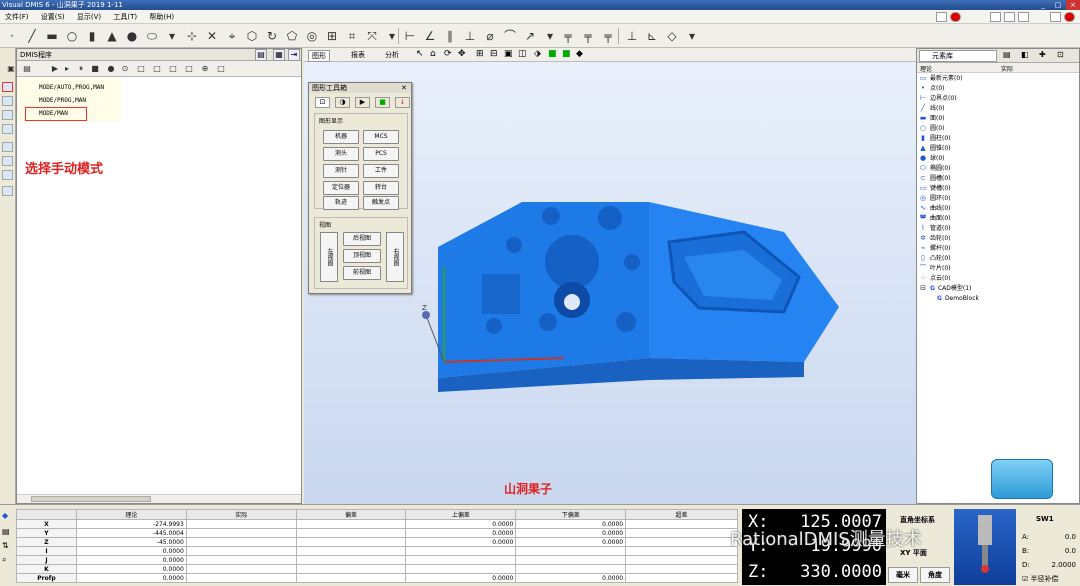 The width and height of the screenshot is (1080, 586). Describe the element at coordinates (332, 36) in the screenshot. I see `align-tool-icon: ⊞` at that location.